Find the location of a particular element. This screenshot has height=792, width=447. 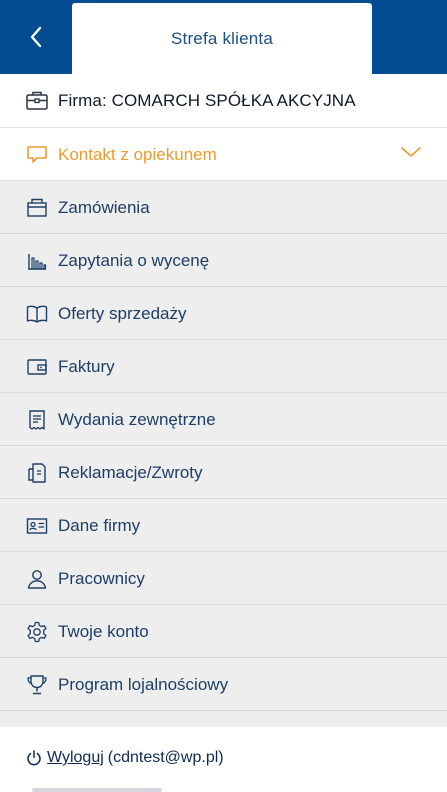

tab-title: Strefa klienta is located at coordinates (222, 38).